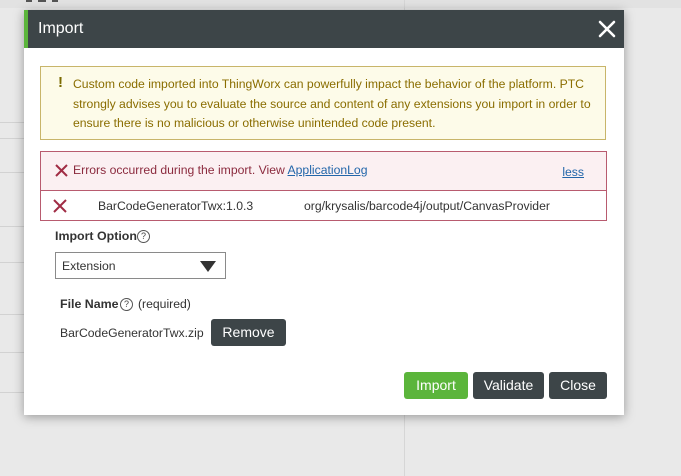 Image resolution: width=681 pixels, height=476 pixels. Describe the element at coordinates (340, 4) in the screenshot. I see `background-app-header` at that location.